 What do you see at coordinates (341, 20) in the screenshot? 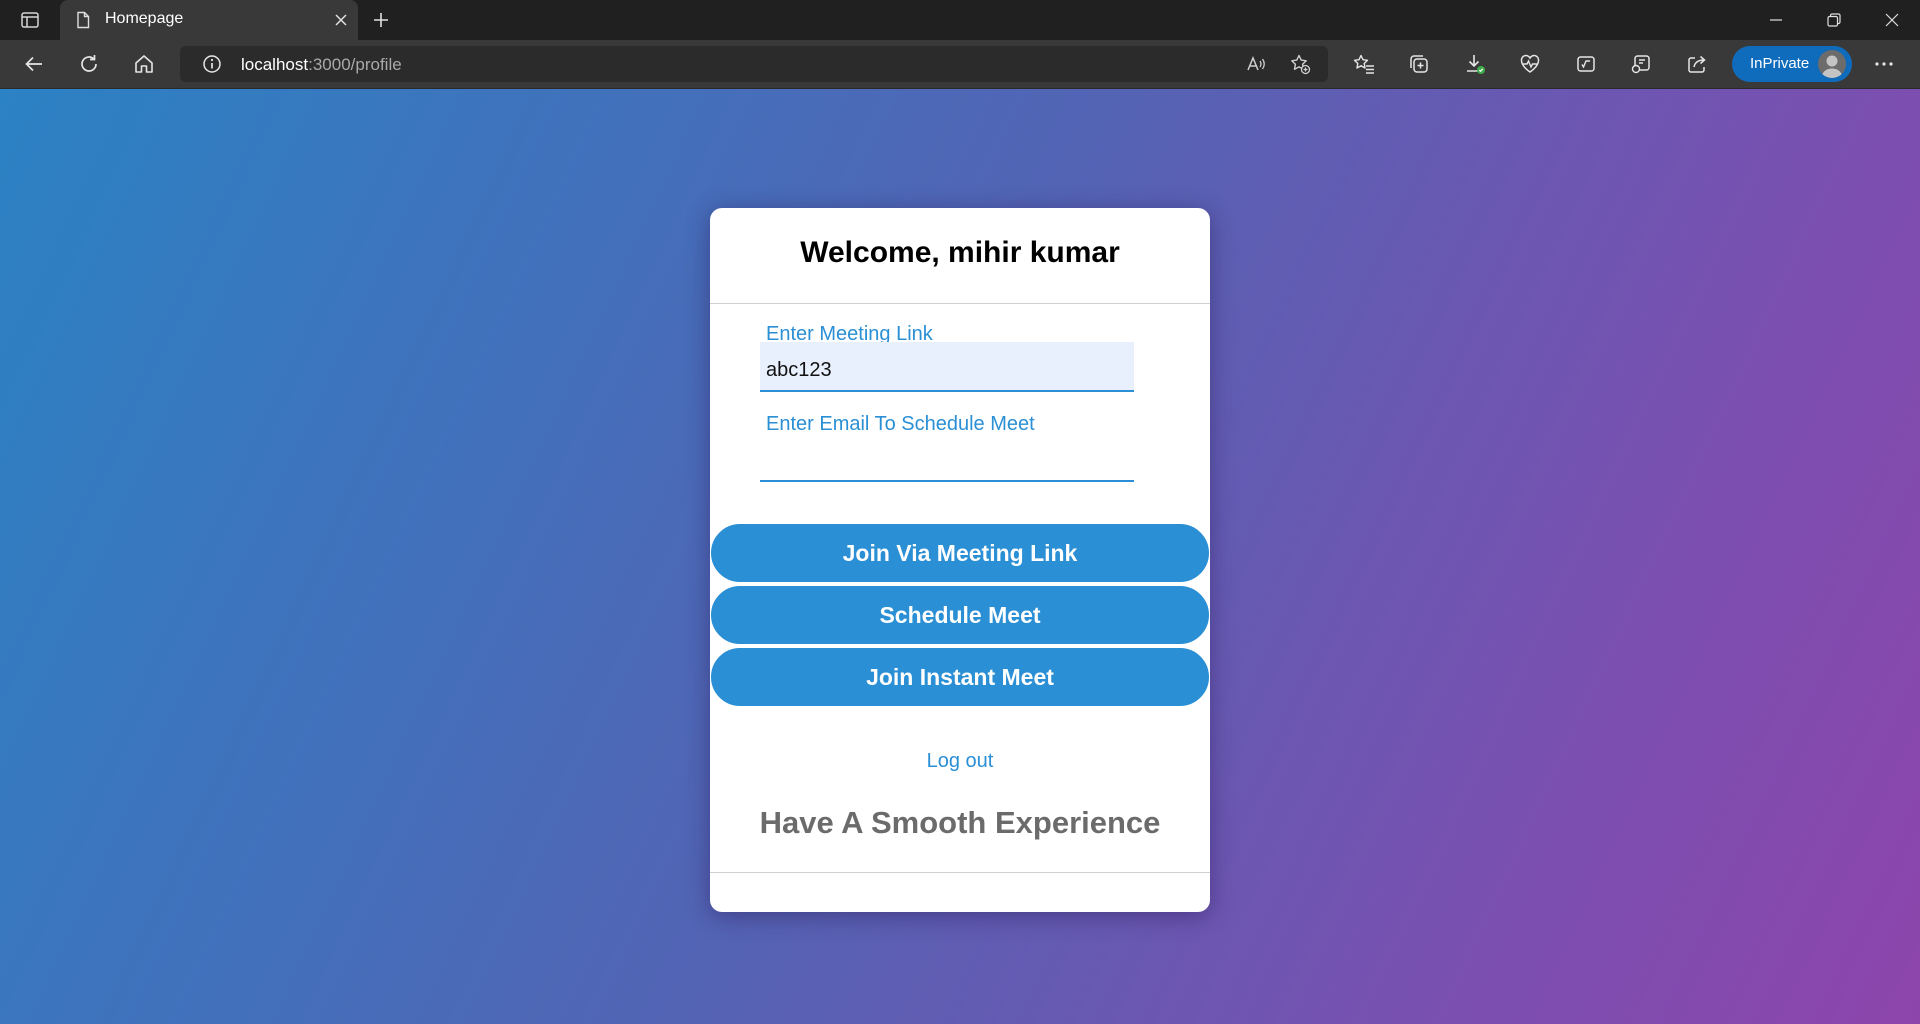
I see `close-tab-icon` at bounding box center [341, 20].